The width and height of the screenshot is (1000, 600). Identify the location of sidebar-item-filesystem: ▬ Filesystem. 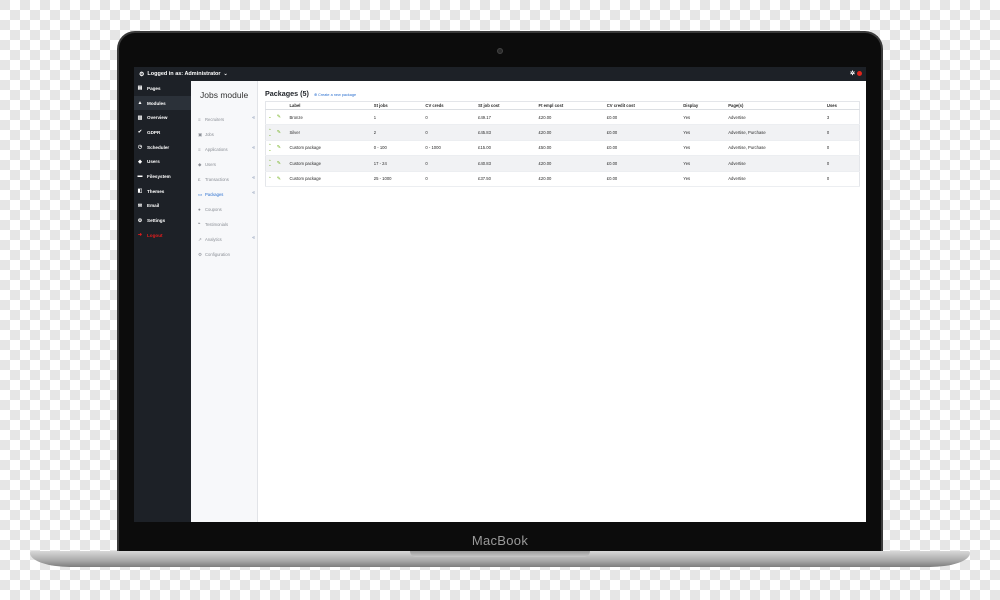
(162, 176).